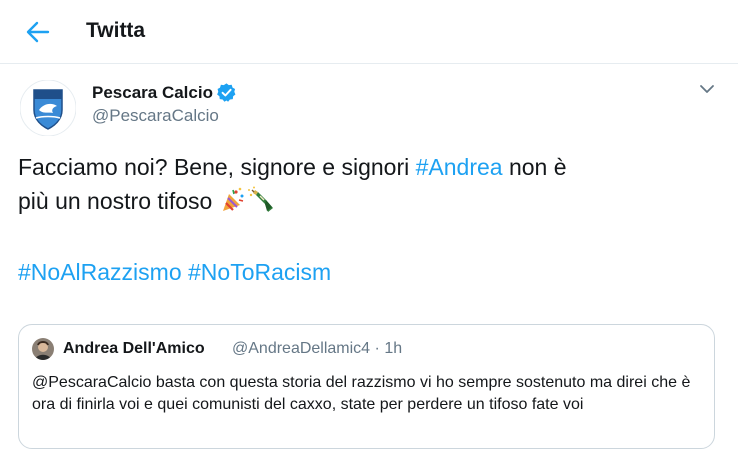 Image resolution: width=738 pixels, height=462 pixels. What do you see at coordinates (217, 167) in the screenshot?
I see `tweet-text-part-1: Facciamo noi? Bene, signore e signori` at bounding box center [217, 167].